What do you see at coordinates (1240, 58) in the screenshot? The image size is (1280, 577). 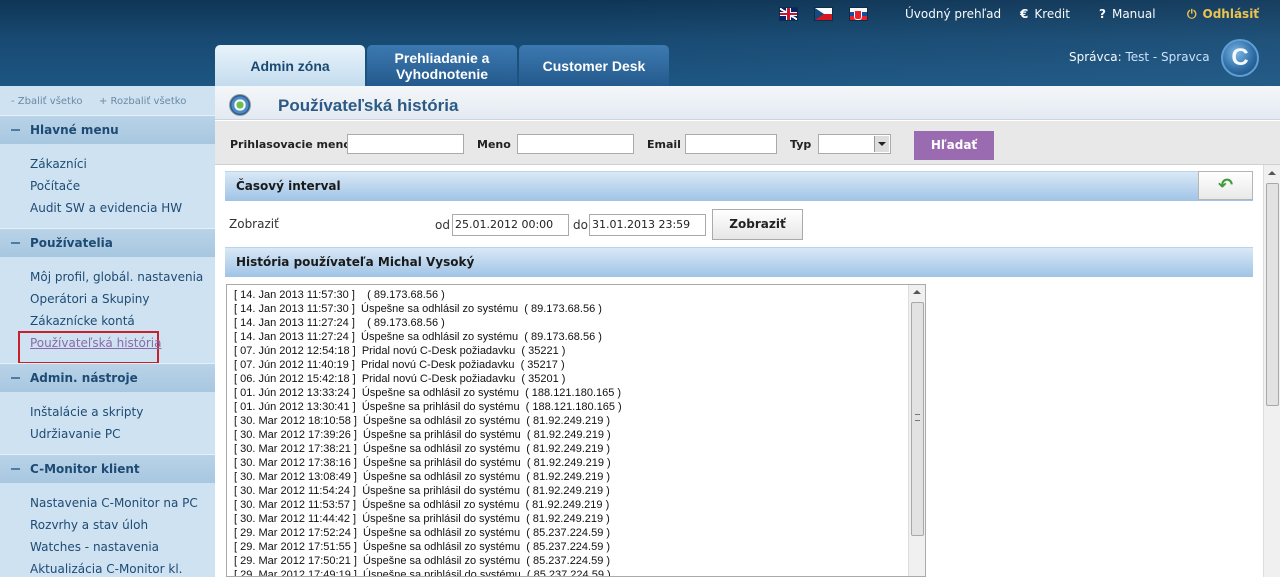 I see `company-logo: C` at bounding box center [1240, 58].